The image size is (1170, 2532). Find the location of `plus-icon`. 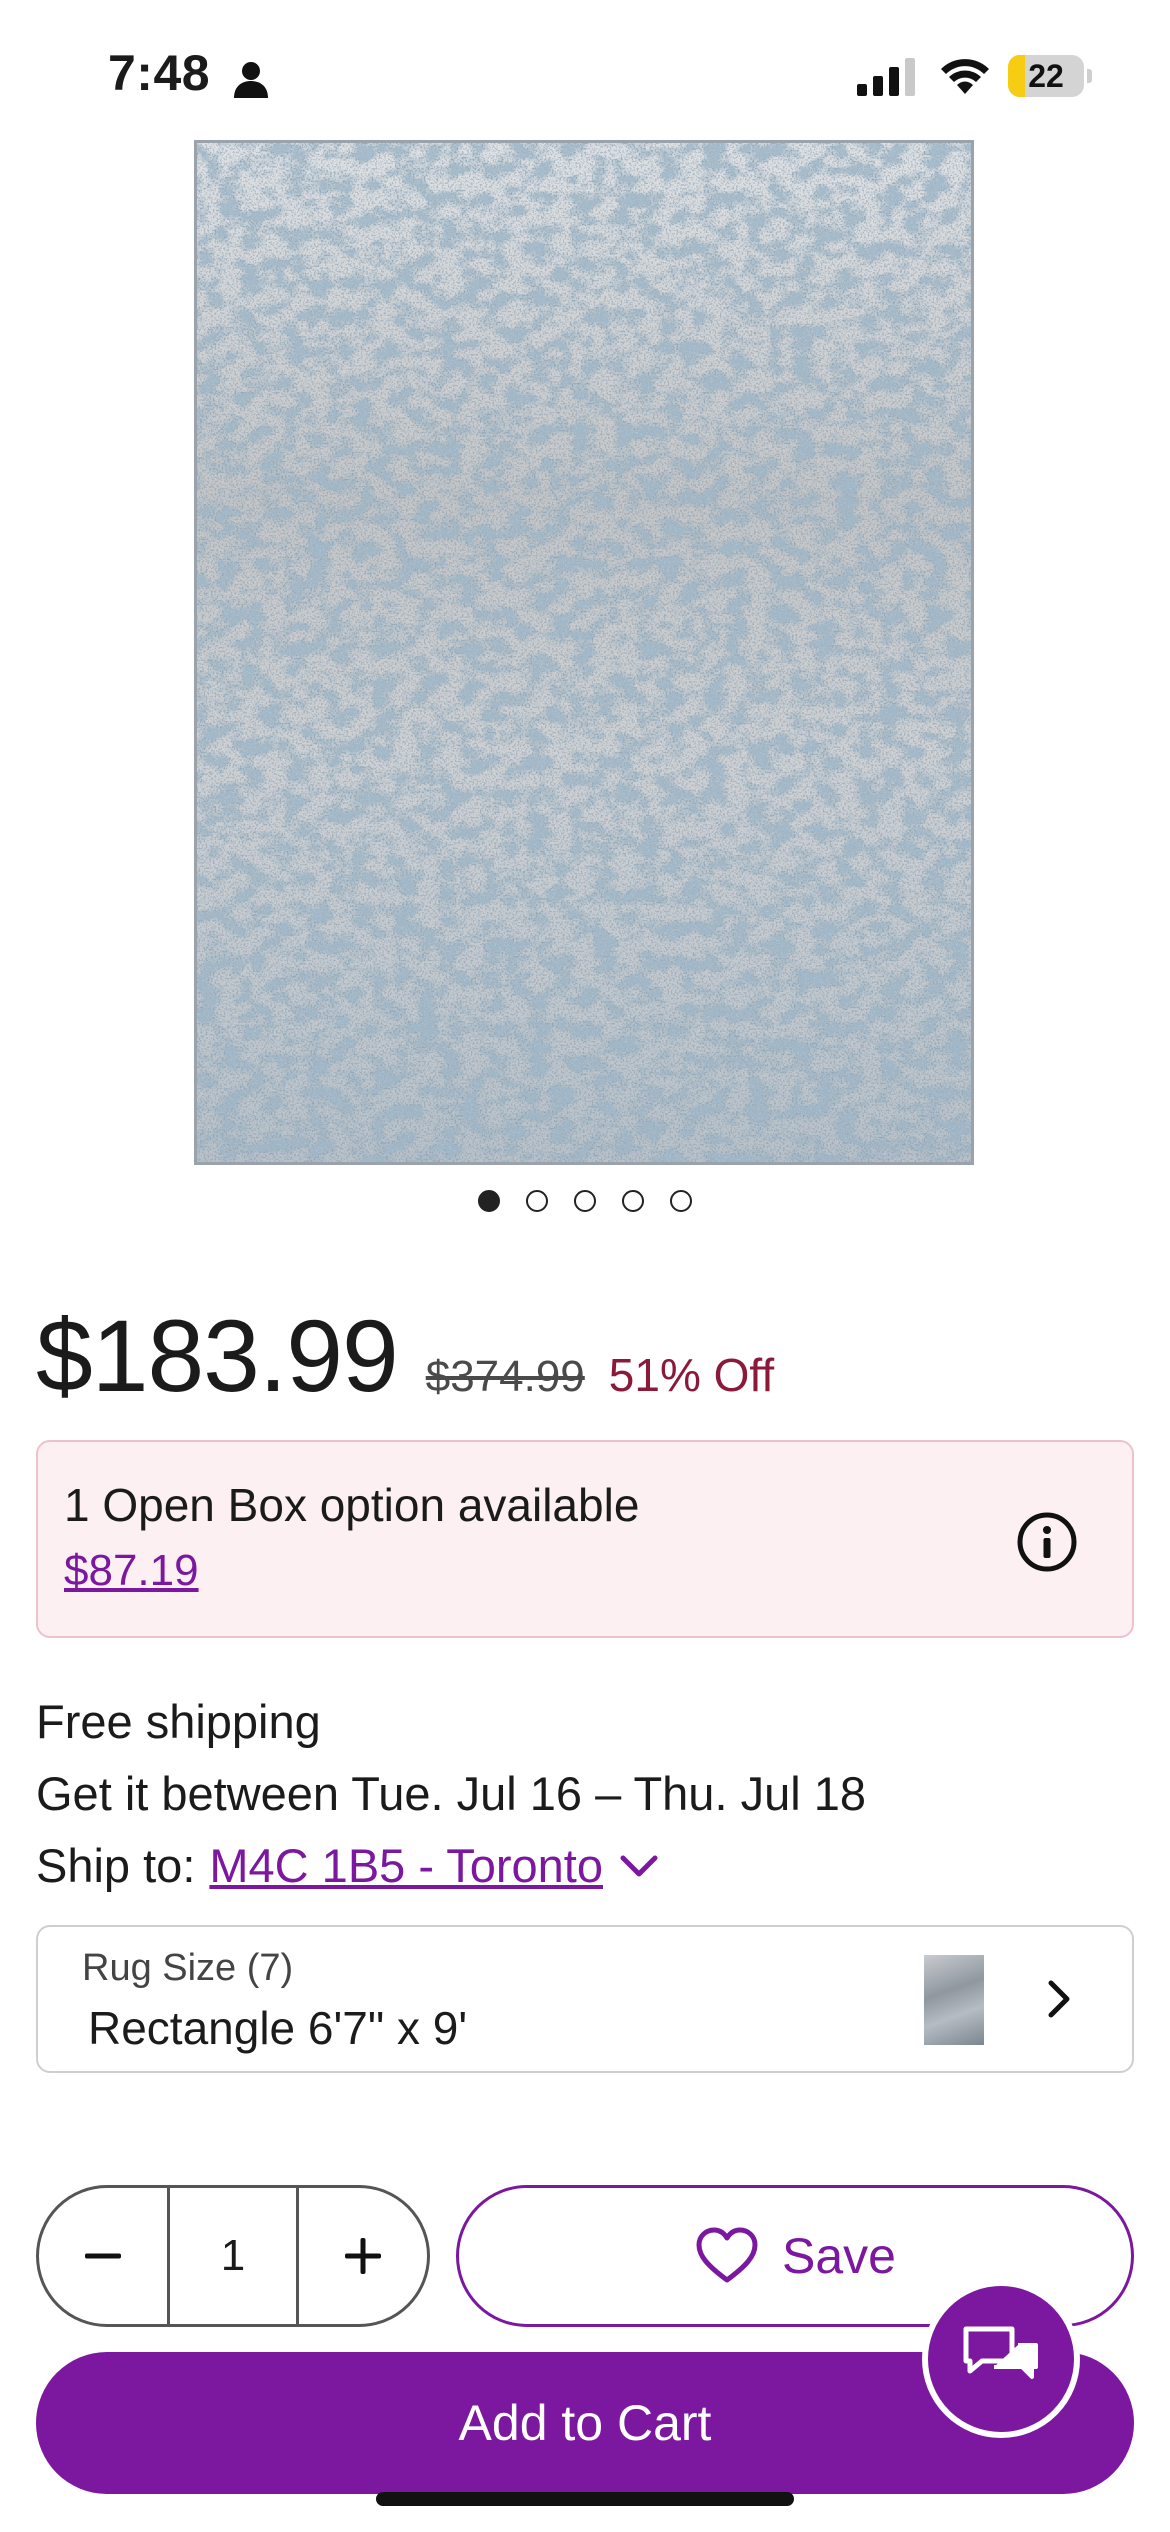

plus-icon is located at coordinates (363, 2256).